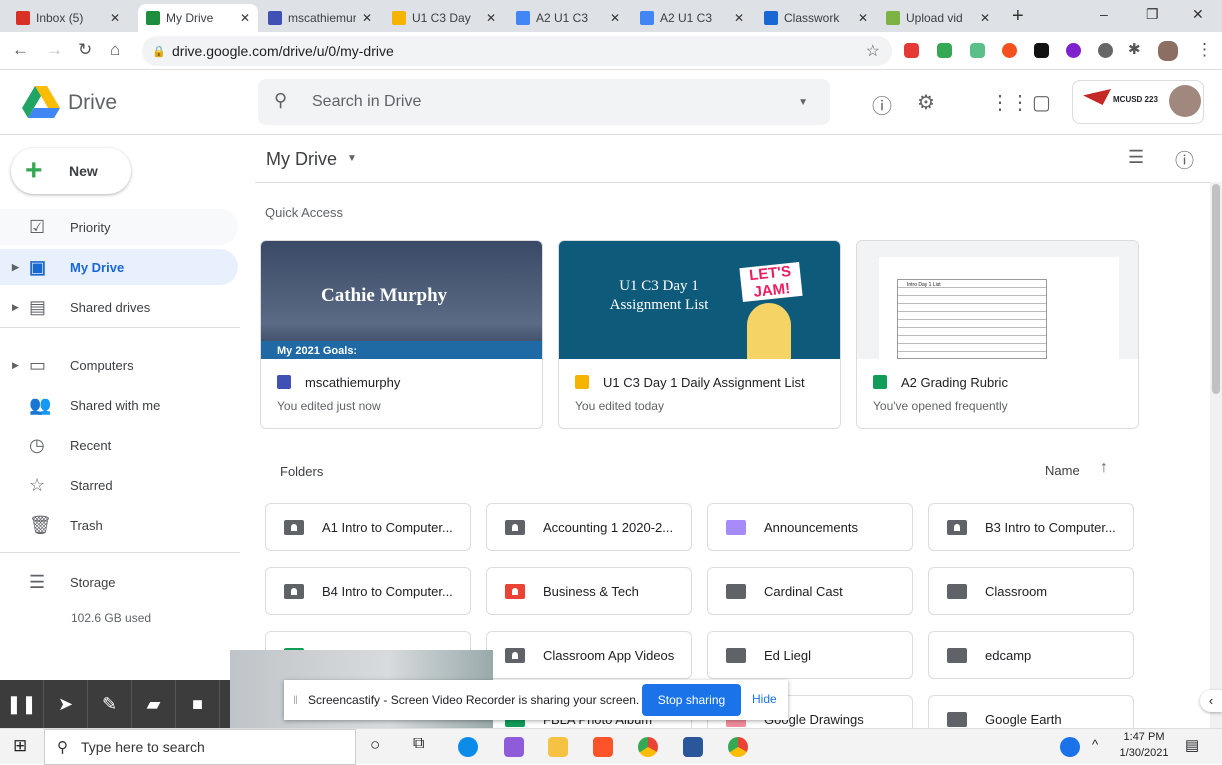  What do you see at coordinates (375, 745) in the screenshot?
I see `cortana-icon: ○` at bounding box center [375, 745].